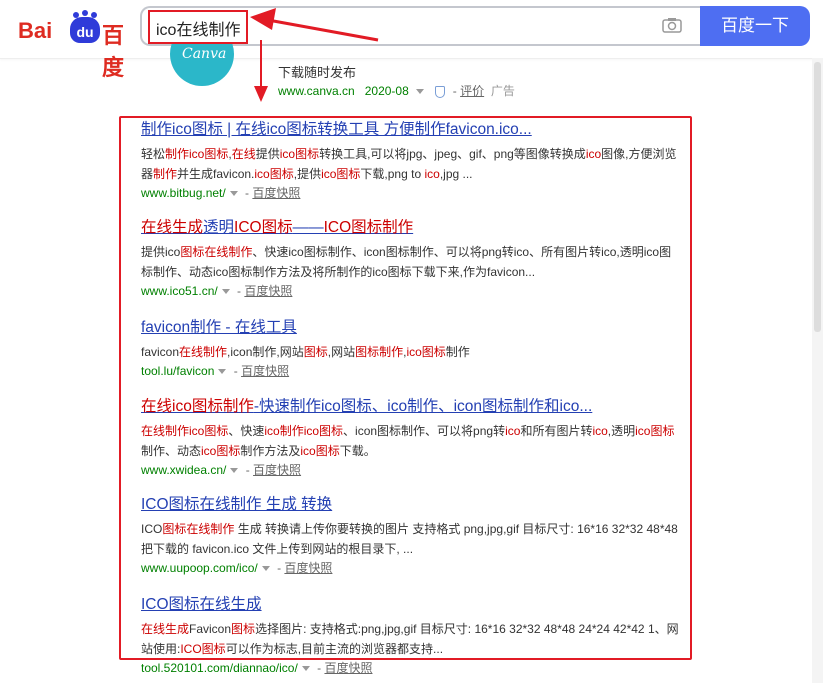 The width and height of the screenshot is (823, 683). Describe the element at coordinates (314, 55) in the screenshot. I see `annotation-arrows` at that location.